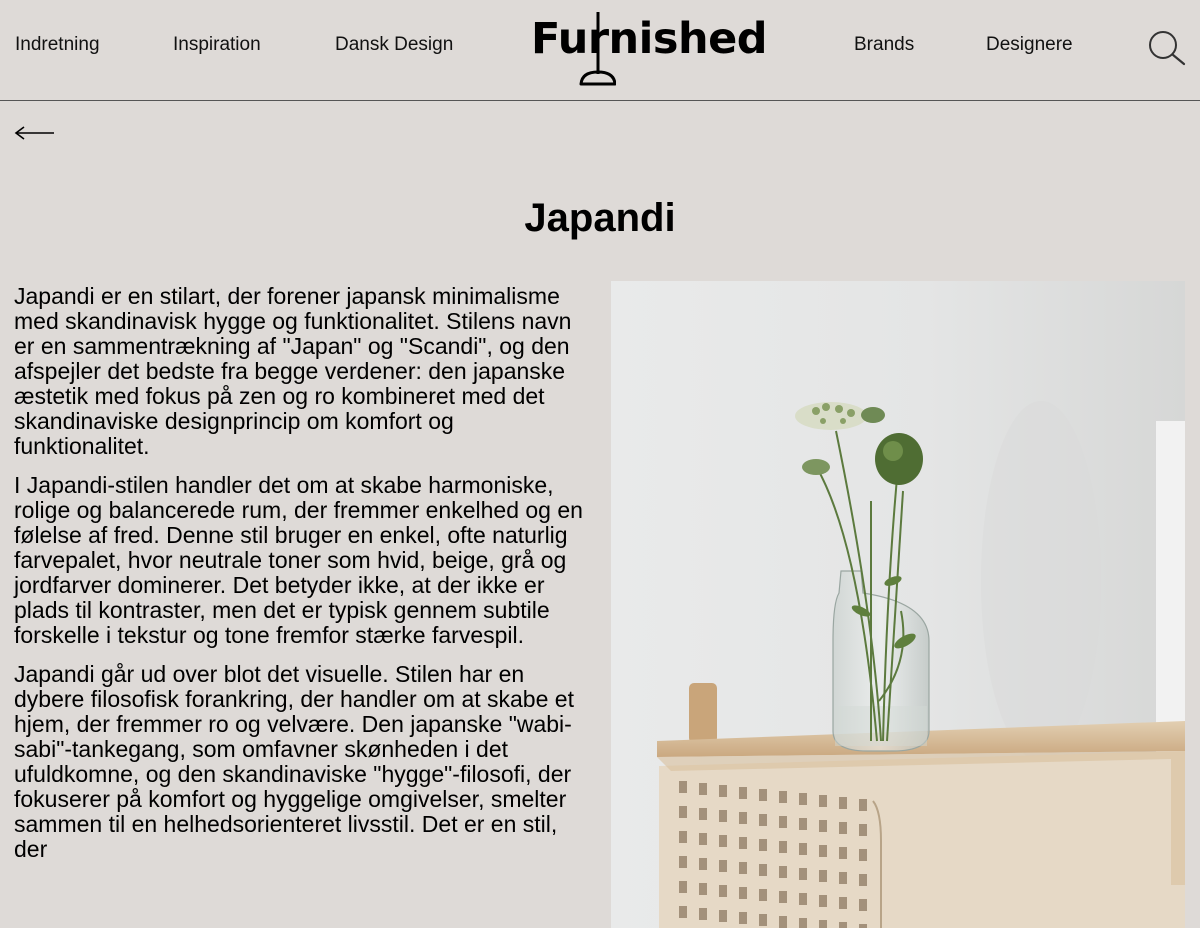 The image size is (1200, 928). What do you see at coordinates (597, 51) in the screenshot?
I see `lamp-icon` at bounding box center [597, 51].